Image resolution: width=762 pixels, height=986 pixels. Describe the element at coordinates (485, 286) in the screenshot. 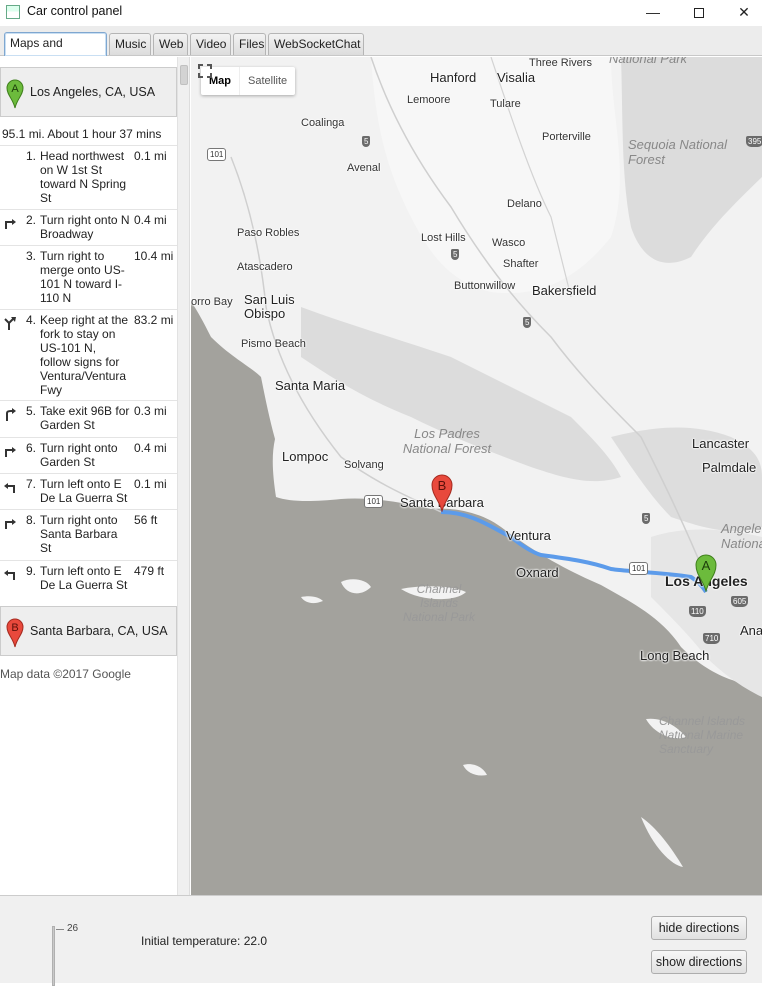

I see `map-label-buttonwillow: Buttonwillow` at that location.